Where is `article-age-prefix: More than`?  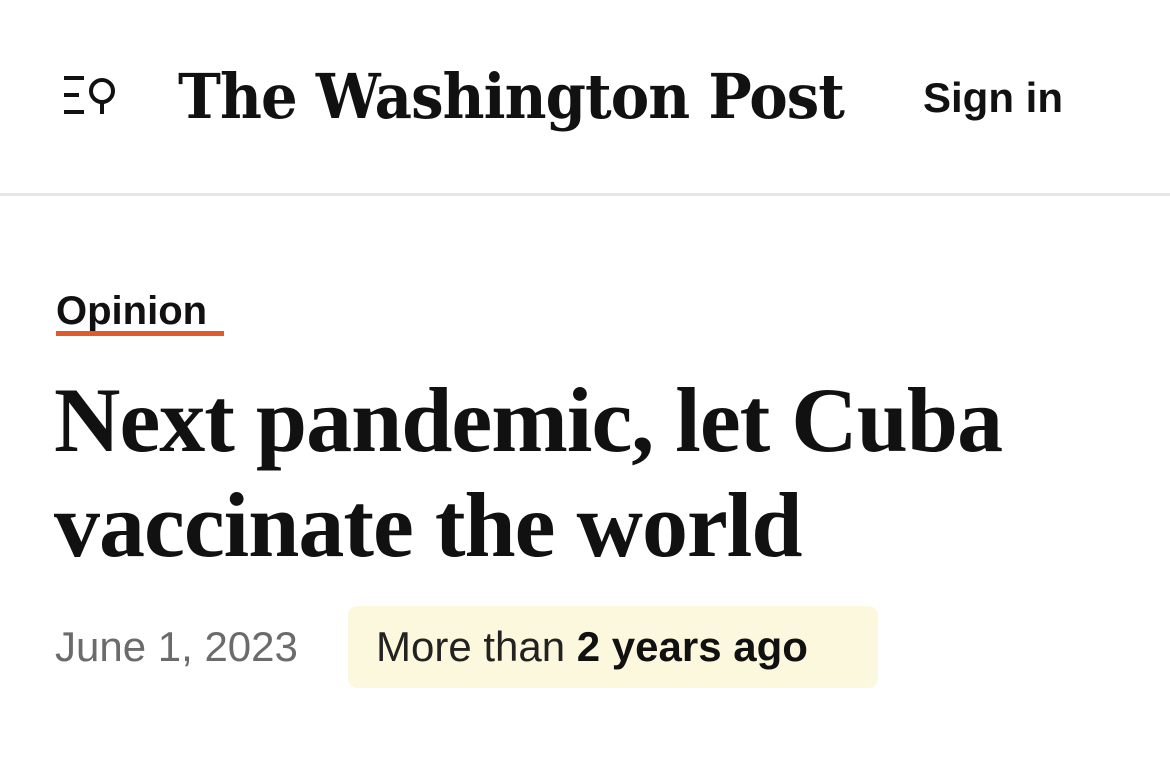 article-age-prefix: More than is located at coordinates (476, 646).